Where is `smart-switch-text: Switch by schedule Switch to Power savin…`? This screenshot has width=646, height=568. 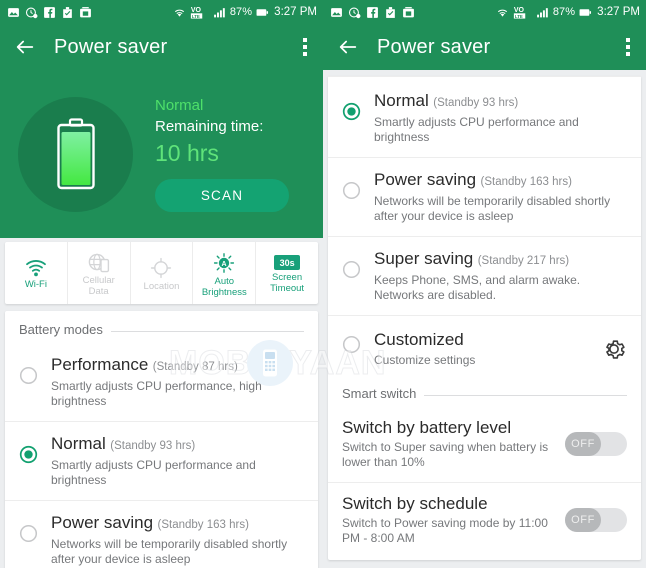
smart-switch-text: Switch by schedule Switch to Power savin… is located at coordinates (449, 519).